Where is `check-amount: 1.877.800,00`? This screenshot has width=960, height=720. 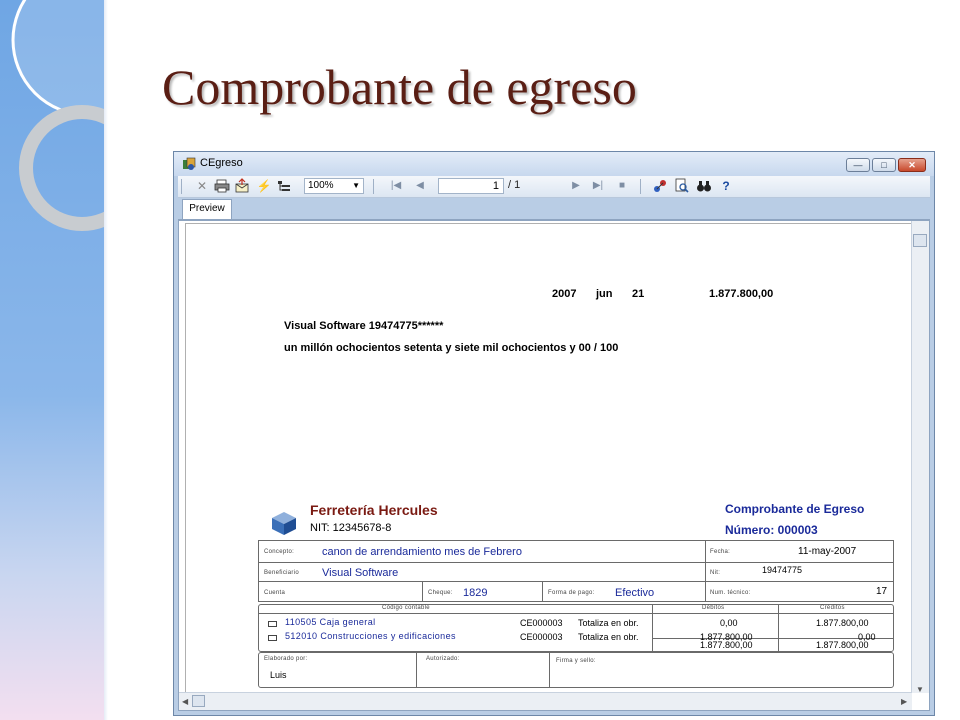
check-amount: 1.877.800,00 is located at coordinates (741, 294).